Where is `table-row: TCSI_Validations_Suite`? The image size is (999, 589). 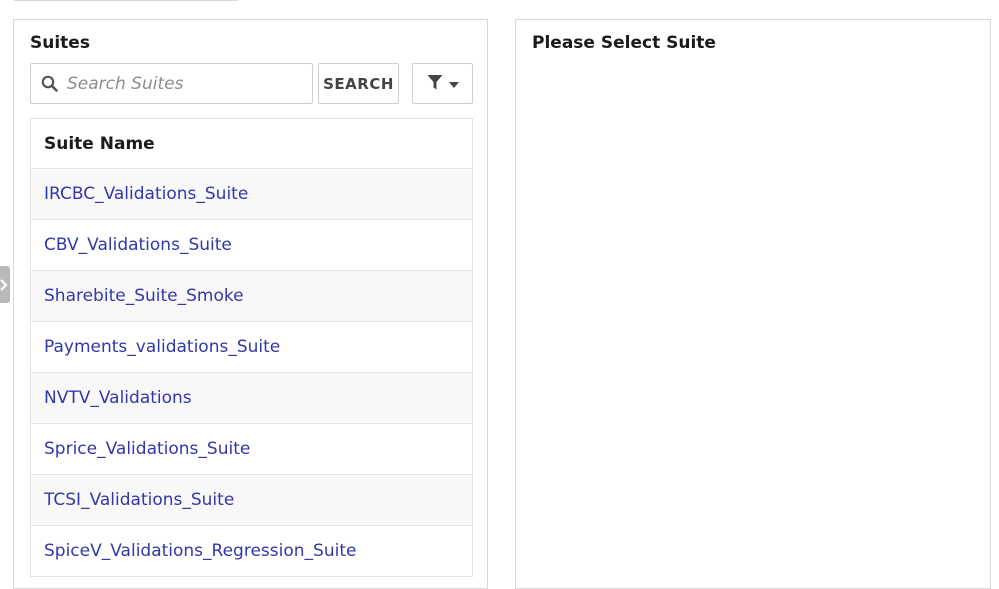
table-row: TCSI_Validations_Suite is located at coordinates (251, 500).